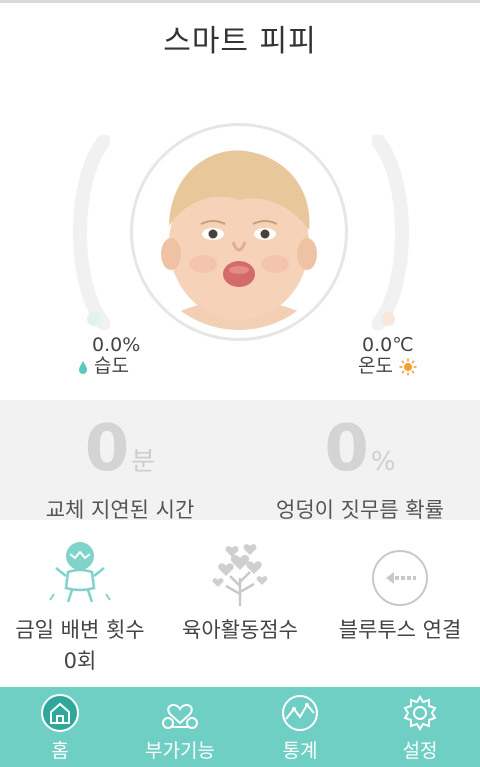  Describe the element at coordinates (240, 1) in the screenshot. I see `status-strip` at that location.